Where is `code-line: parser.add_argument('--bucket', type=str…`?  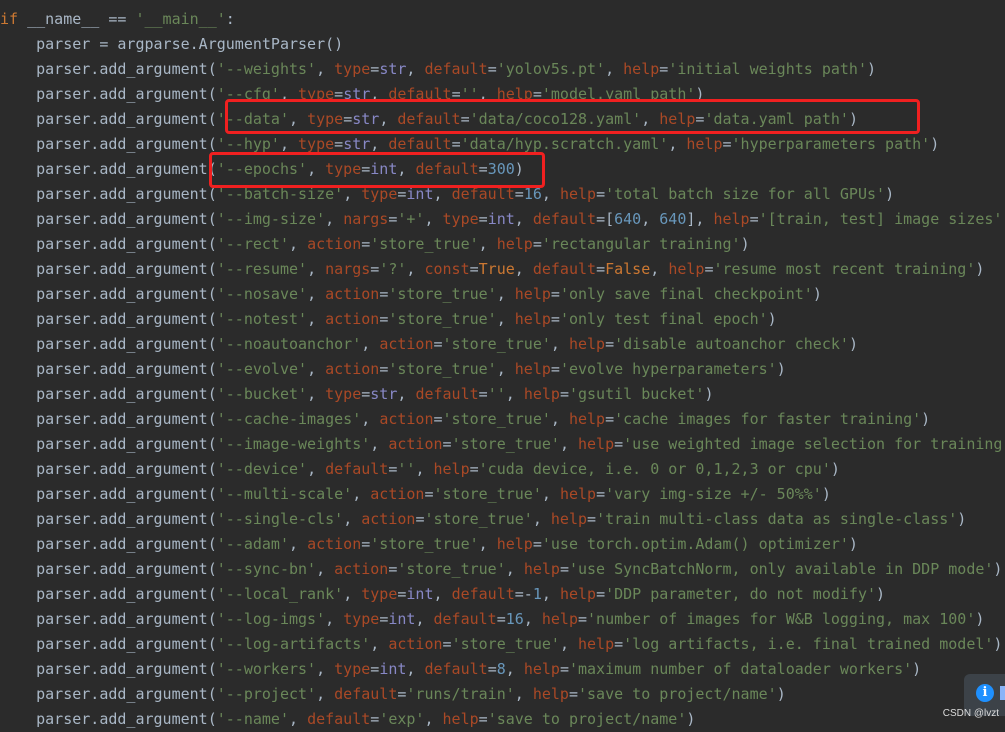
code-line: parser.add_argument('--bucket', type=str… is located at coordinates (356, 394).